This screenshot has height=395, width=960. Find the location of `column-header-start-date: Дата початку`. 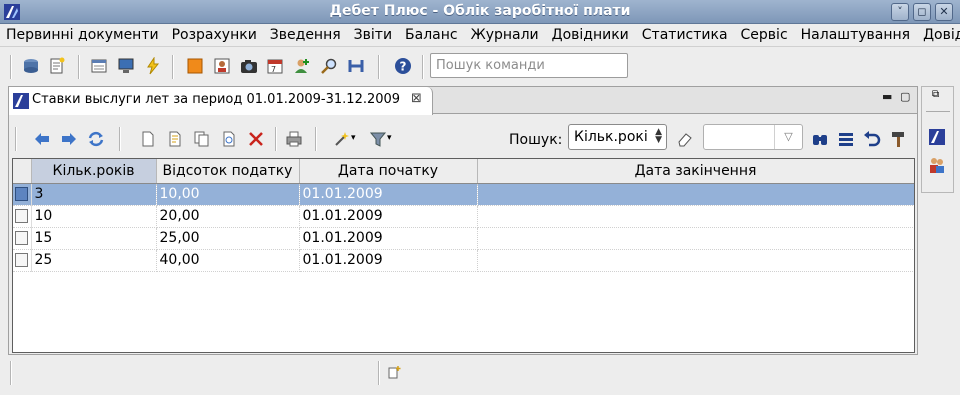

column-header-start-date: Дата початку is located at coordinates (388, 171).